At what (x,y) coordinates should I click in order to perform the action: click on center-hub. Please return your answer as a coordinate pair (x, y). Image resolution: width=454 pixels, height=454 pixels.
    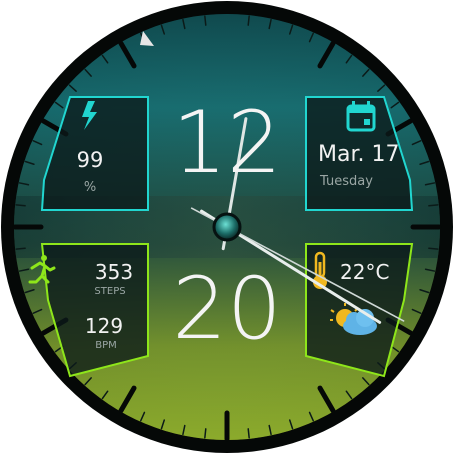
    Looking at the image, I should click on (227, 227).